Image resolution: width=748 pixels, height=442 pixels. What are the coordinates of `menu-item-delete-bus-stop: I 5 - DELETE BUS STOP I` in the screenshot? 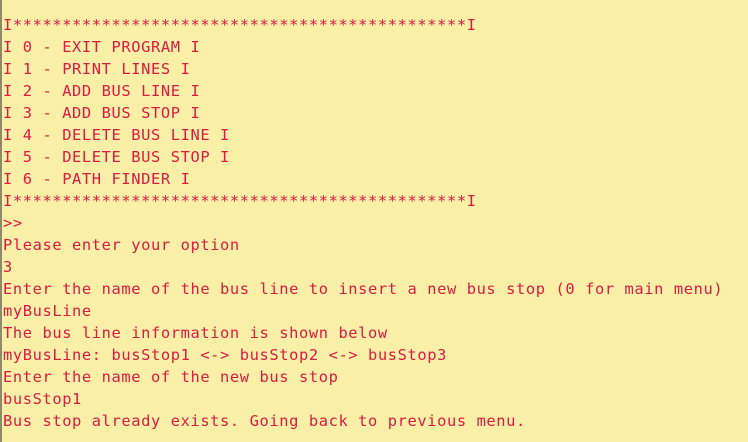 It's located at (116, 157).